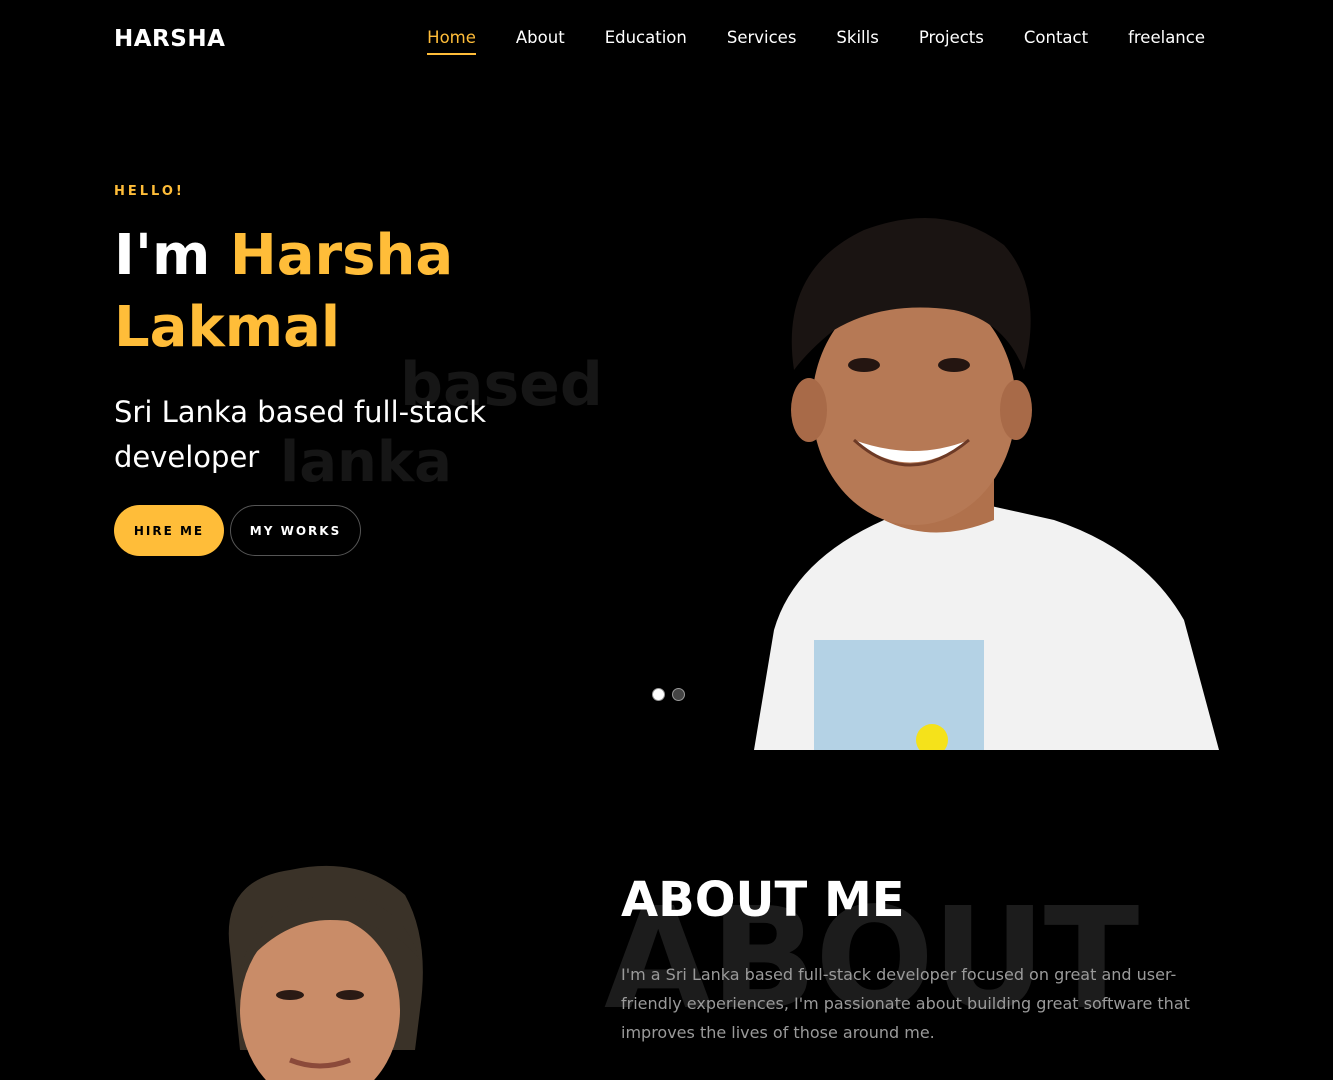 The image size is (1333, 1080). Describe the element at coordinates (324, 292) in the screenshot. I see `hero-title: I'm Harsha Lakmal` at that location.